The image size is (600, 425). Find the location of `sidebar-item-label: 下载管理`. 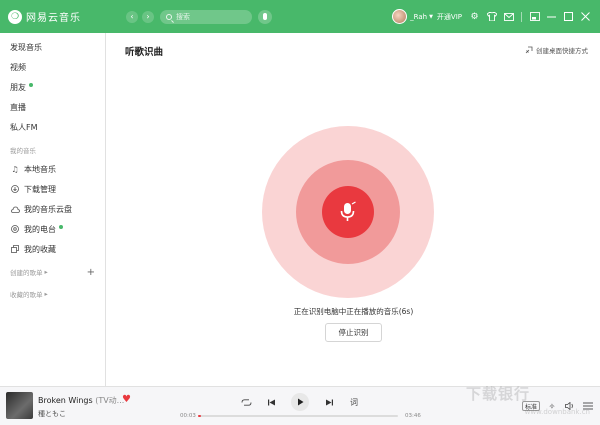

sidebar-item-label: 下载管理 is located at coordinates (40, 189).